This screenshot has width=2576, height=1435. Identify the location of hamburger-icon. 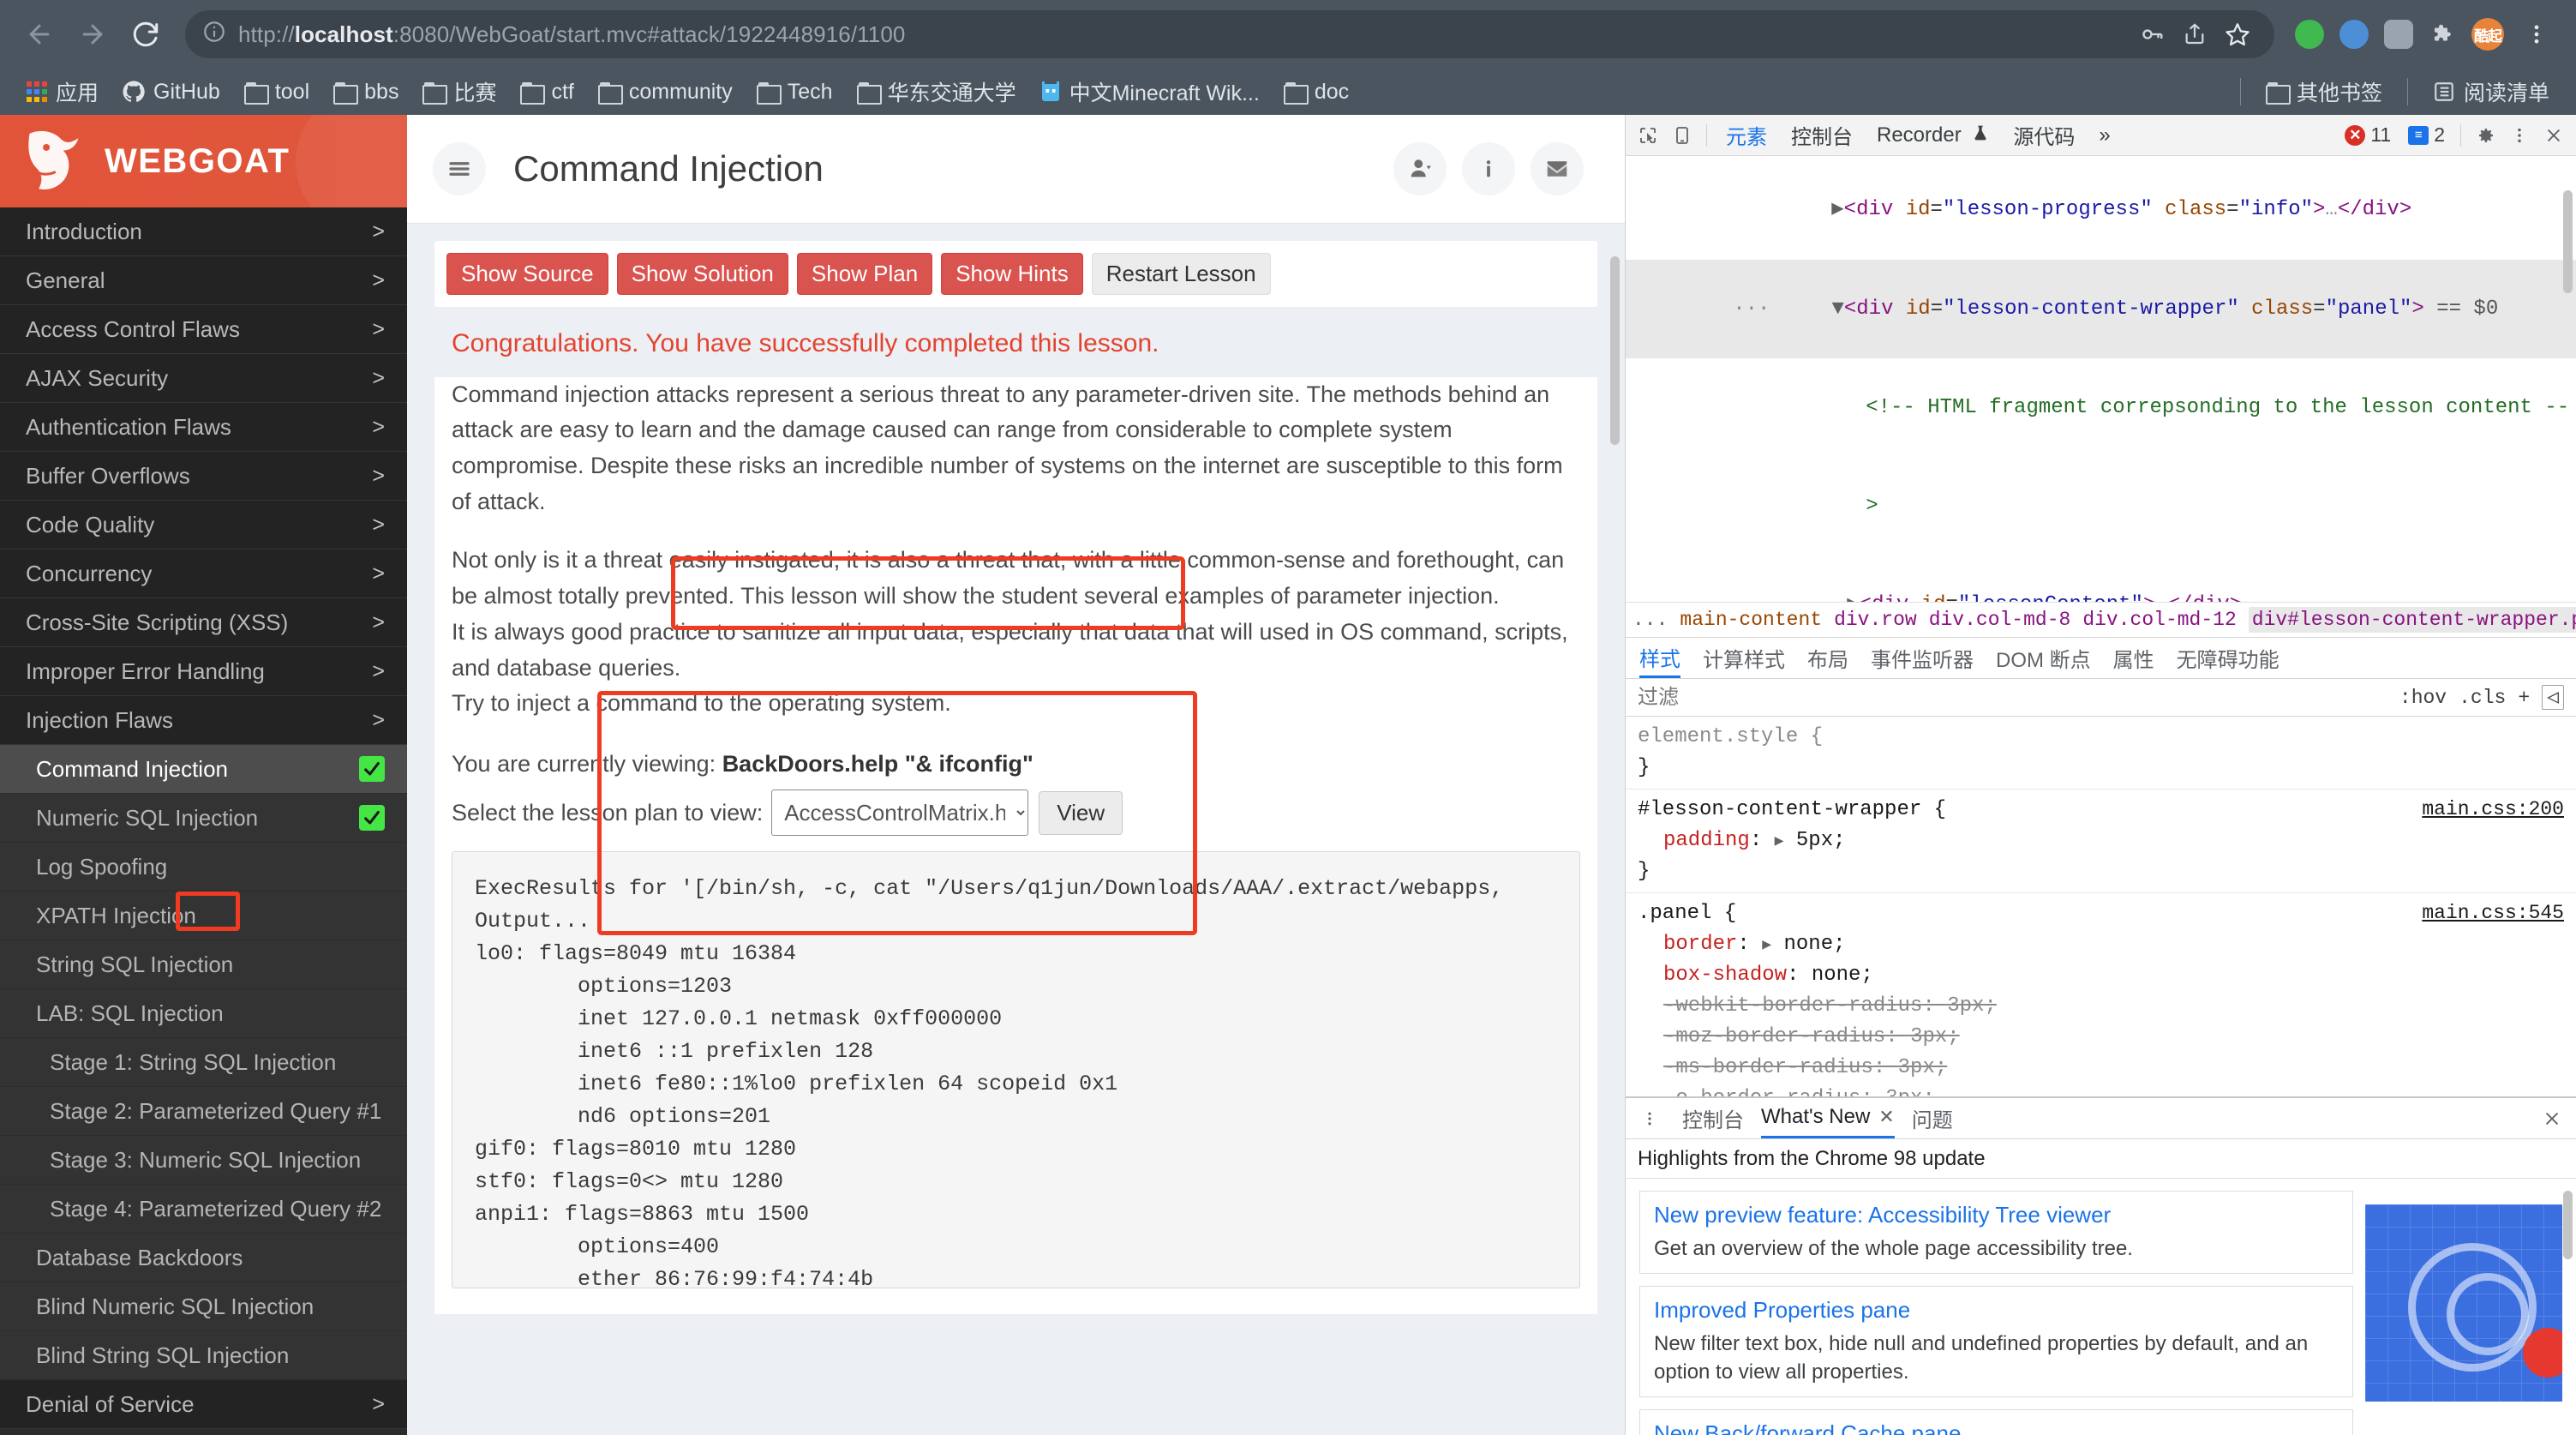
(459, 168).